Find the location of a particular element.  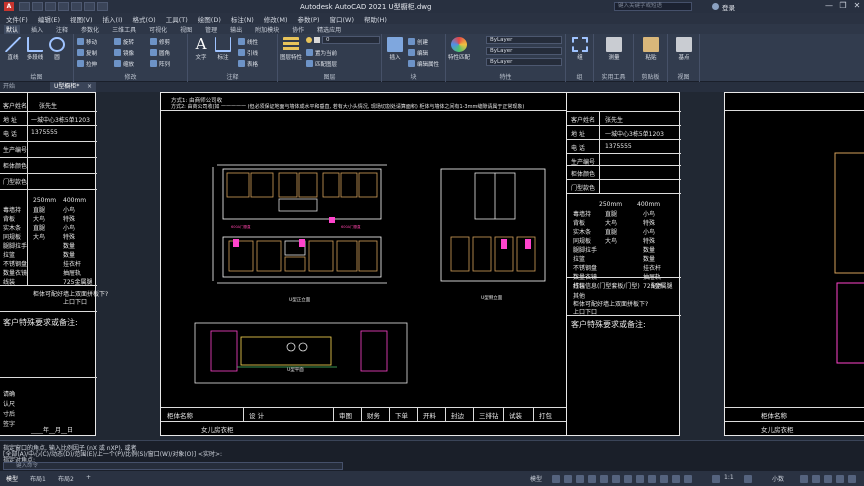

gizmo-icon is located at coordinates (676, 479).